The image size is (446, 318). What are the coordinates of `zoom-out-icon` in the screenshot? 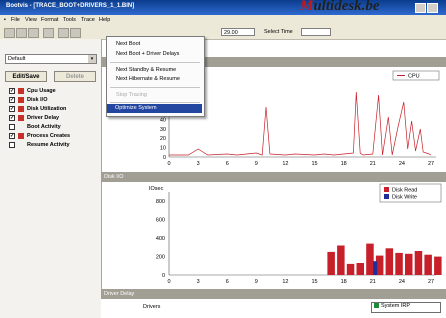 It's located at (75, 33).